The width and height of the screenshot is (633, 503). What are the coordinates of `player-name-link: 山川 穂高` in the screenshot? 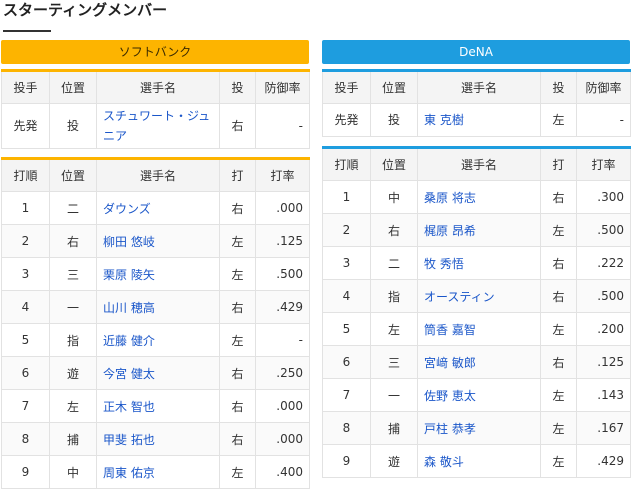 It's located at (158, 307).